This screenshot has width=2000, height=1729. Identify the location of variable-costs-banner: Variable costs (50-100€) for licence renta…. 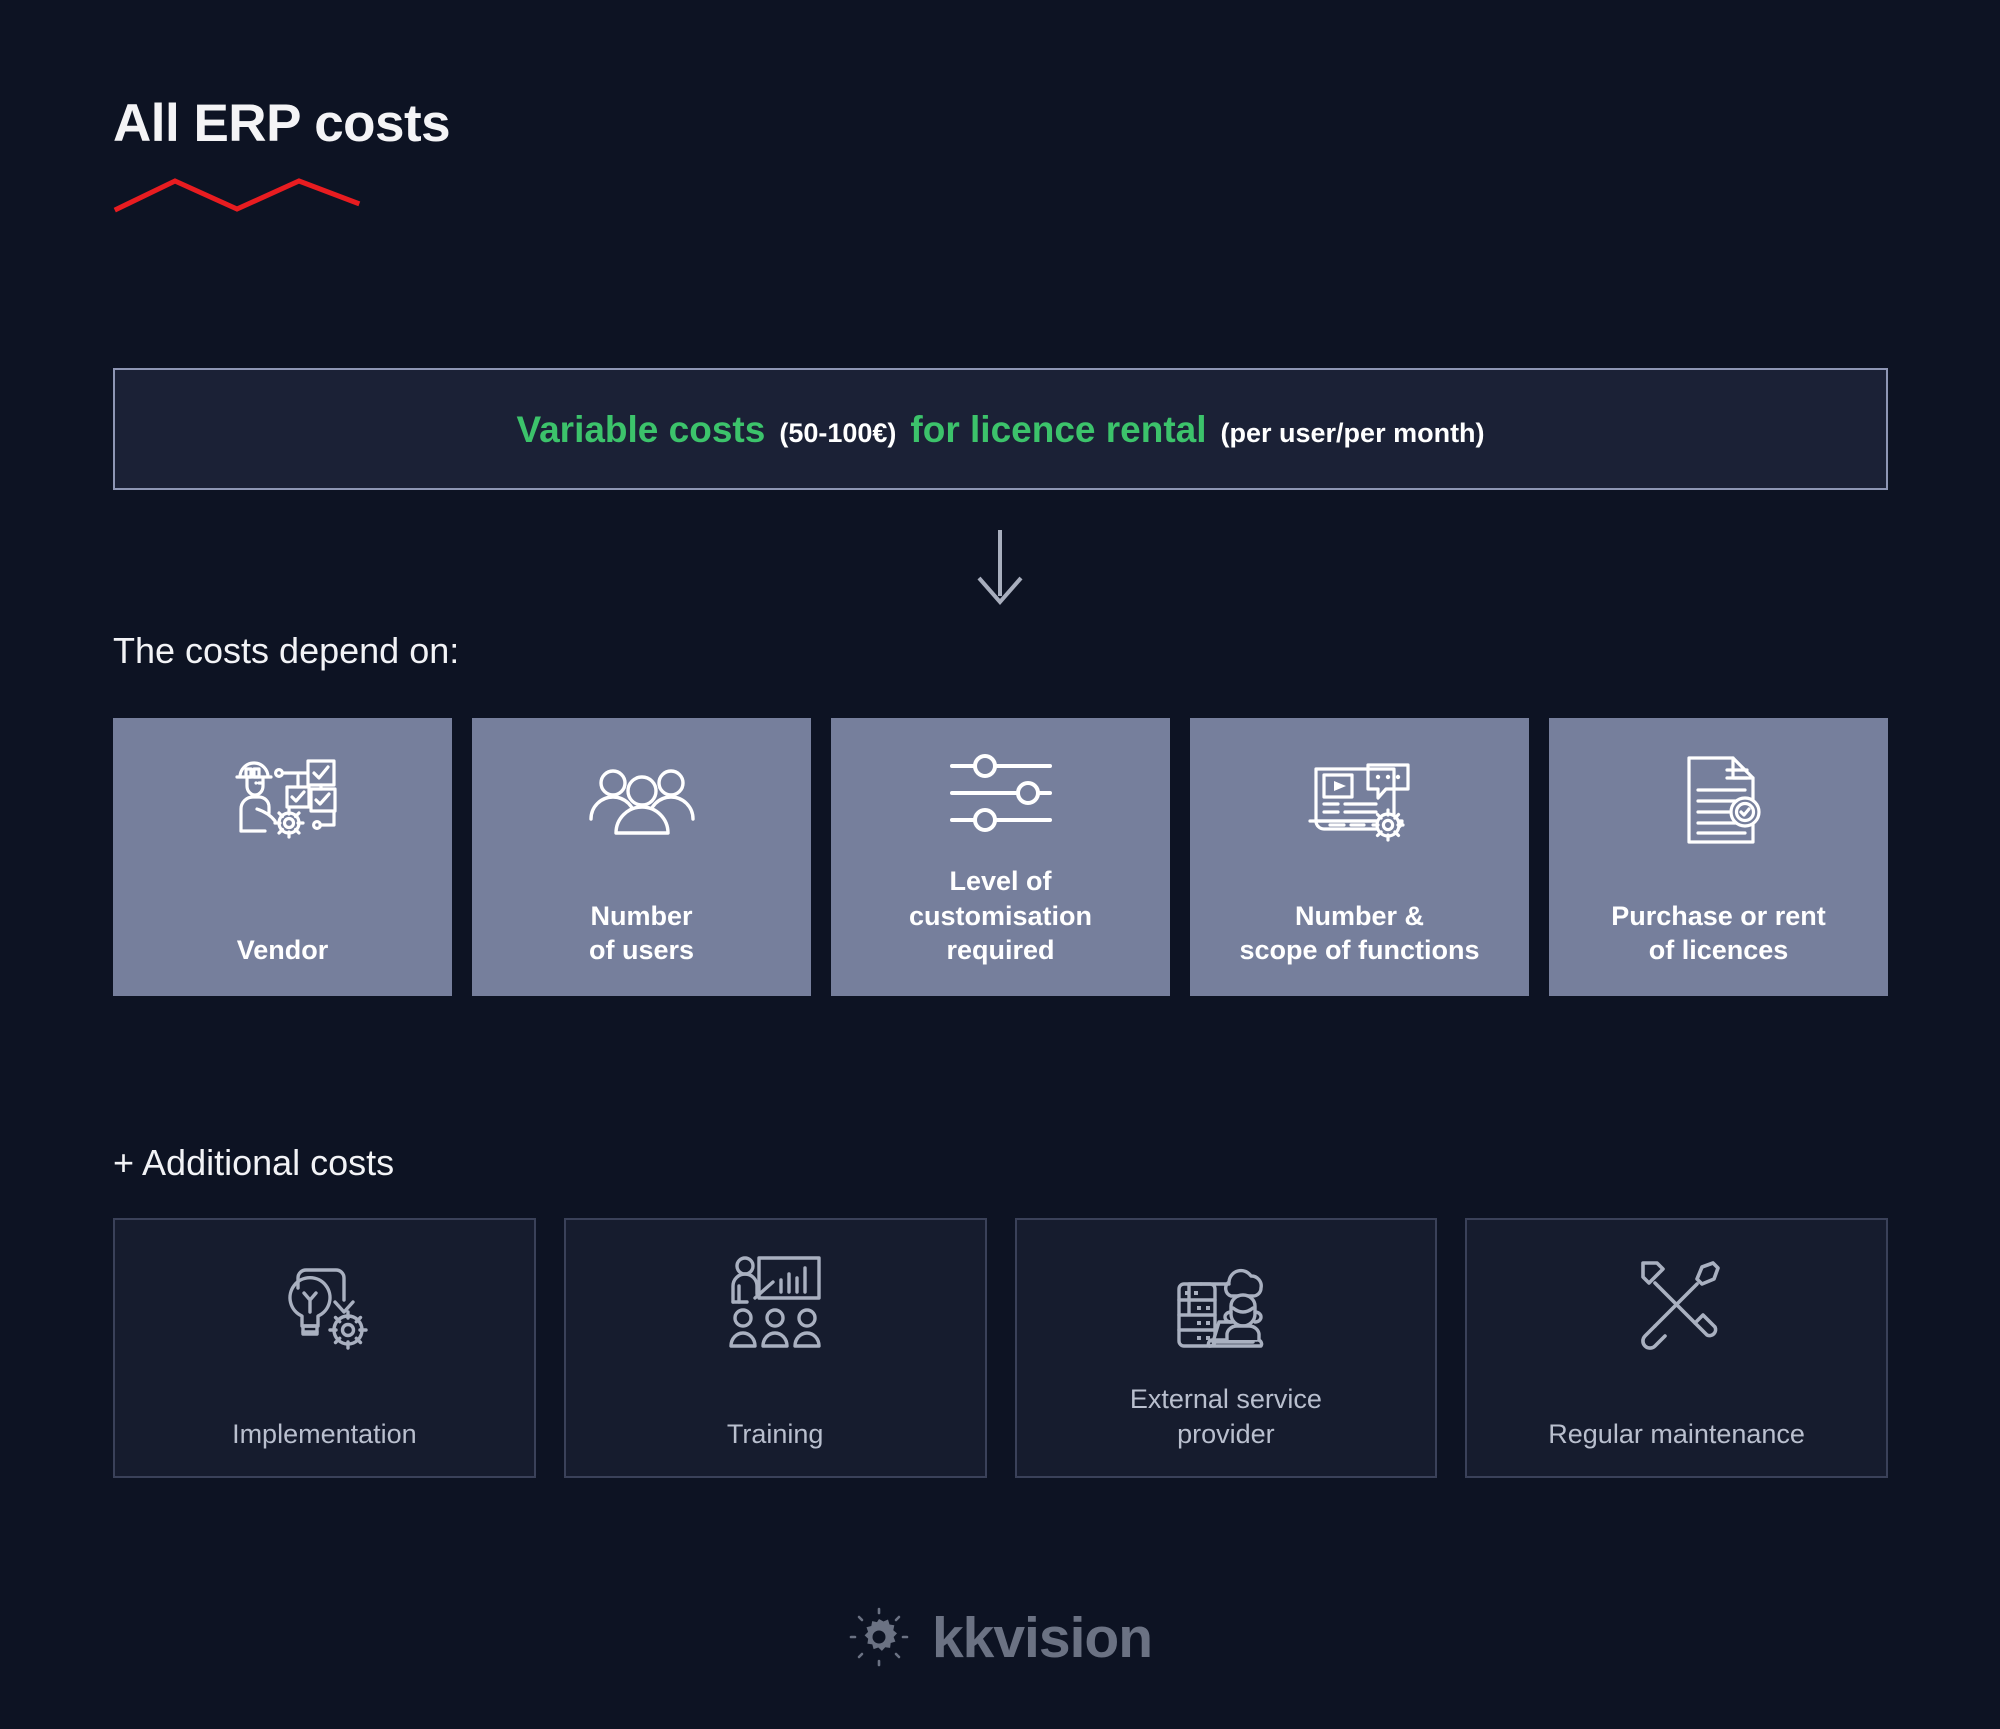
(1000, 429).